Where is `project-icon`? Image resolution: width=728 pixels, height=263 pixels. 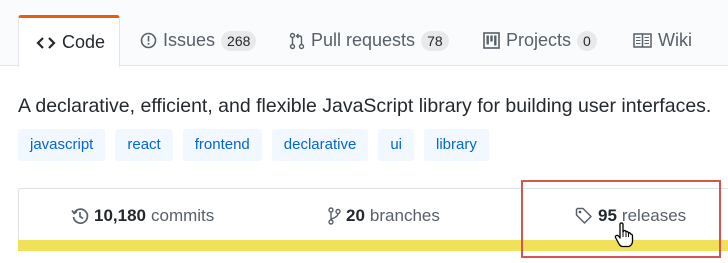
project-icon is located at coordinates (491, 40).